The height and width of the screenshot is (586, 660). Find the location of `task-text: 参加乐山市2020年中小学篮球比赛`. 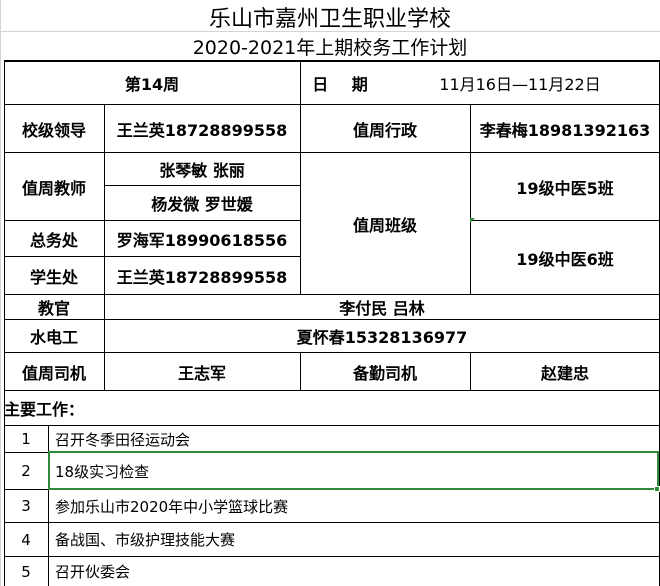

task-text: 参加乐山市2020年中小学篮球比赛 is located at coordinates (353, 506).